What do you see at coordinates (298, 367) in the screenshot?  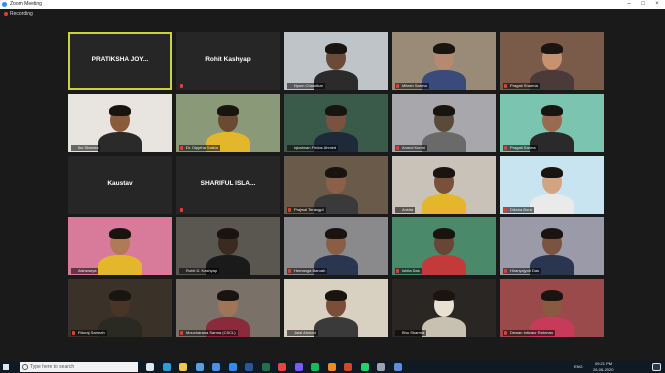 I see `photos-icon` at bounding box center [298, 367].